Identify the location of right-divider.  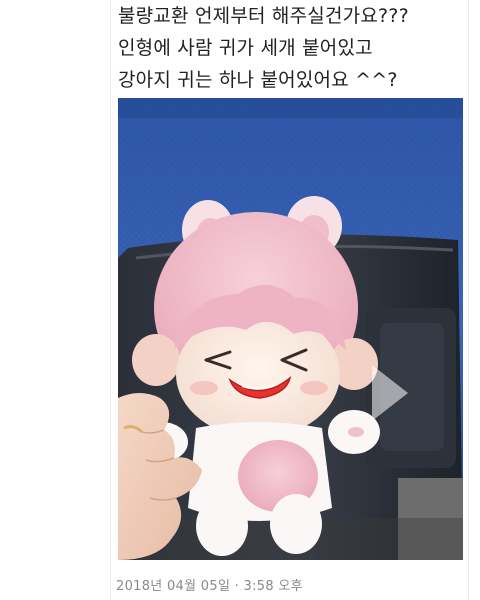
(468, 300).